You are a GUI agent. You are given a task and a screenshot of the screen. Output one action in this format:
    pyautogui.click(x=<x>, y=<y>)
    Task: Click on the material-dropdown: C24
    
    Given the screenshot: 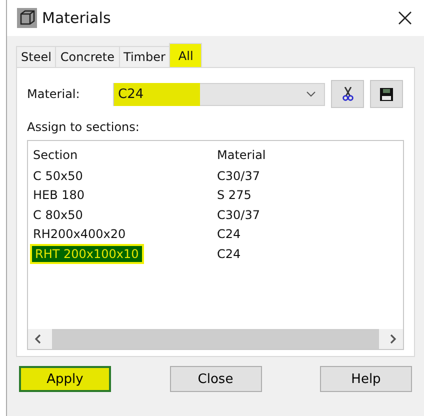 What is the action you would take?
    pyautogui.click(x=219, y=94)
    